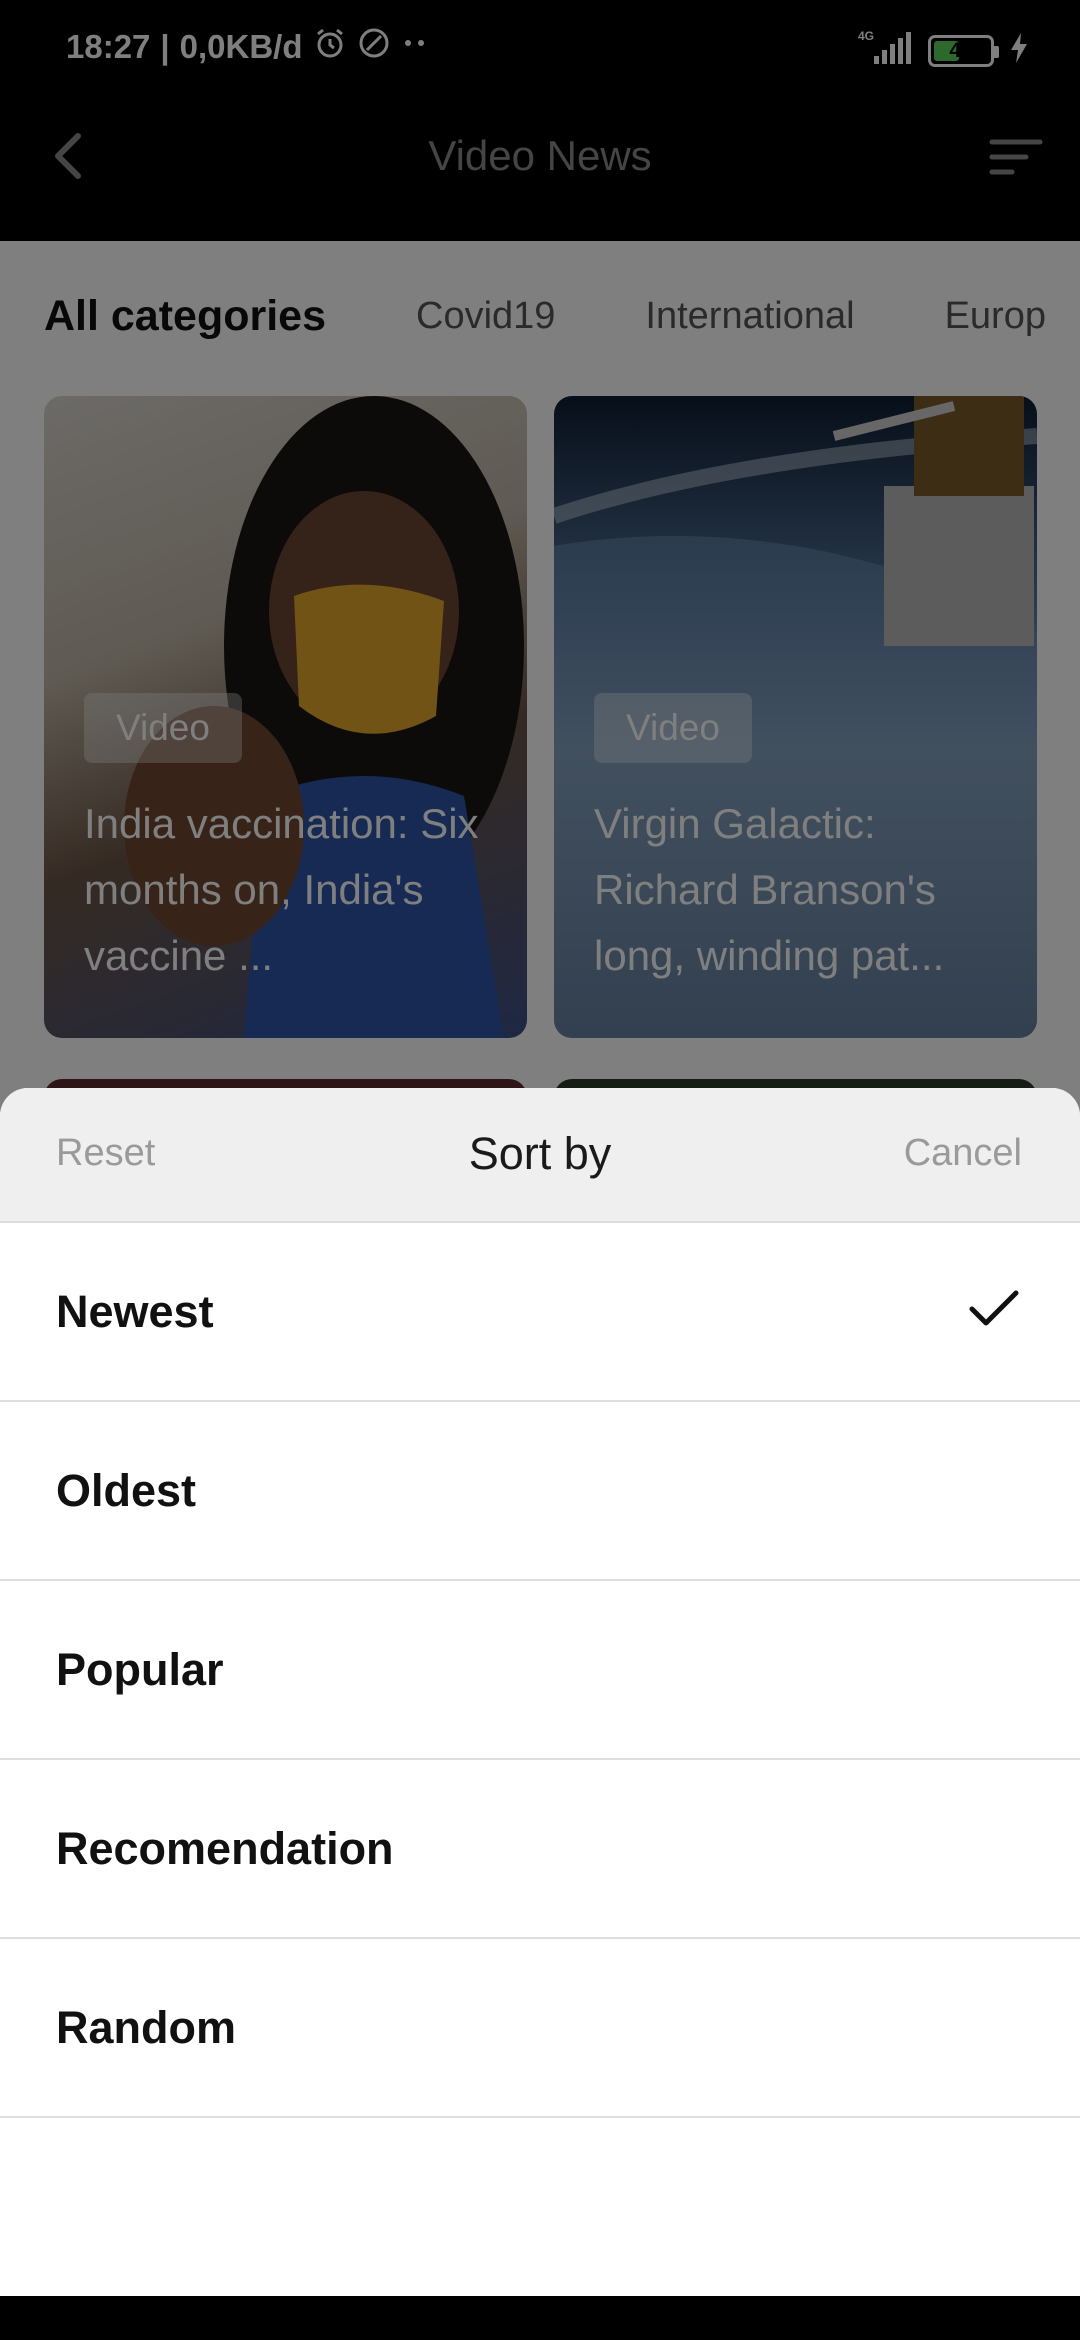  Describe the element at coordinates (994, 1309) in the screenshot. I see `checkmark-icon` at that location.